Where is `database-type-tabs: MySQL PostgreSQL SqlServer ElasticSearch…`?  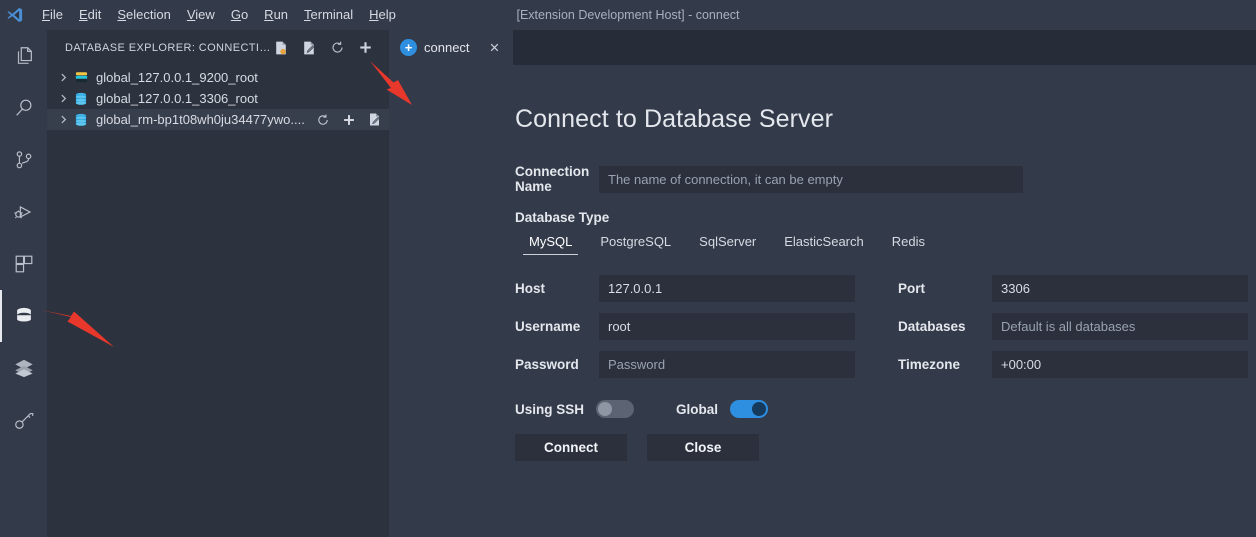
database-type-tabs: MySQL PostgreSQL SqlServer ElasticSearch… is located at coordinates (885, 243).